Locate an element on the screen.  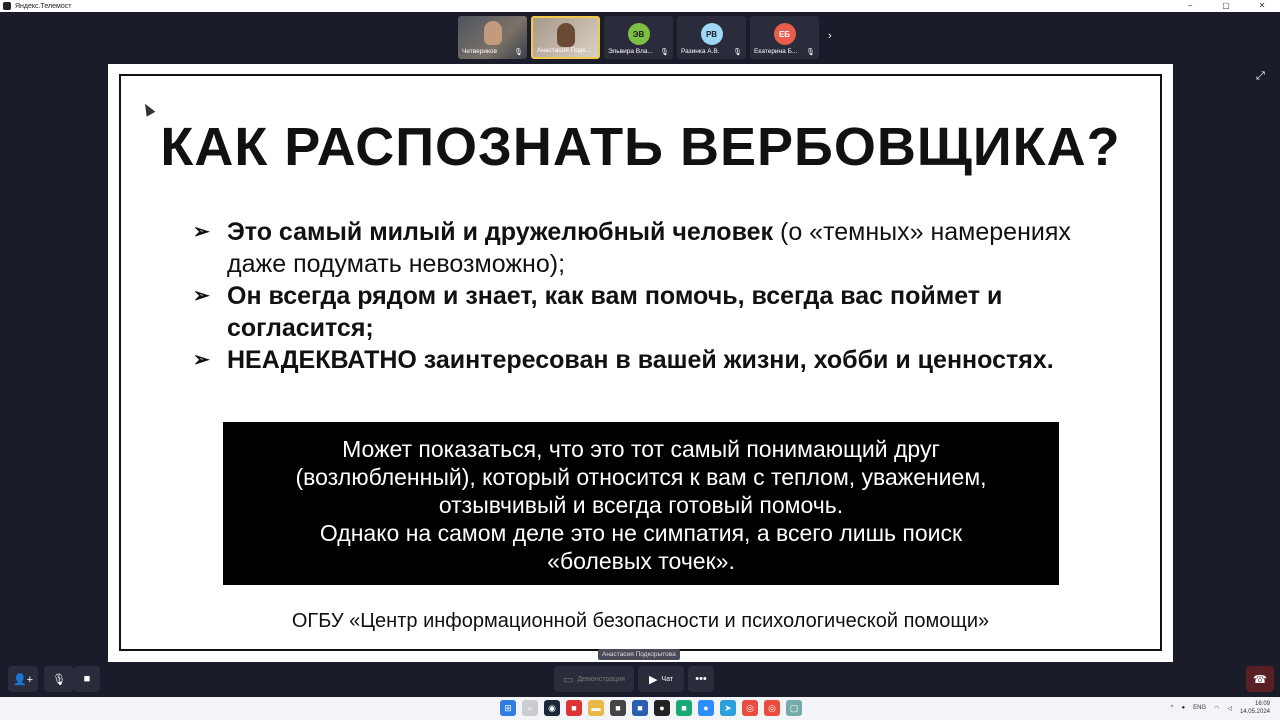
app-icon: ▢ is located at coordinates (794, 708).